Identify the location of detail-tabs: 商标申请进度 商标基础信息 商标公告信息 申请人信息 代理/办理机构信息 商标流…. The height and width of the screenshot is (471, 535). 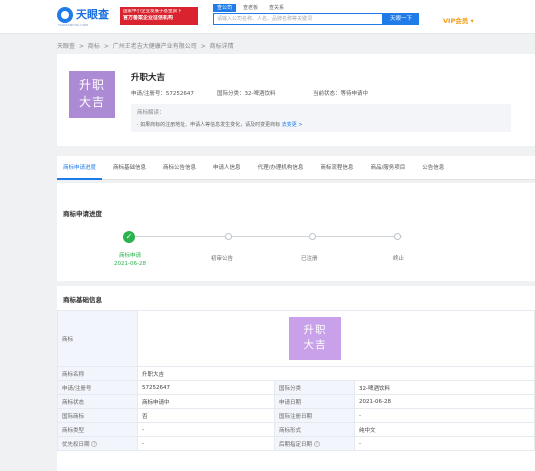
(296, 168).